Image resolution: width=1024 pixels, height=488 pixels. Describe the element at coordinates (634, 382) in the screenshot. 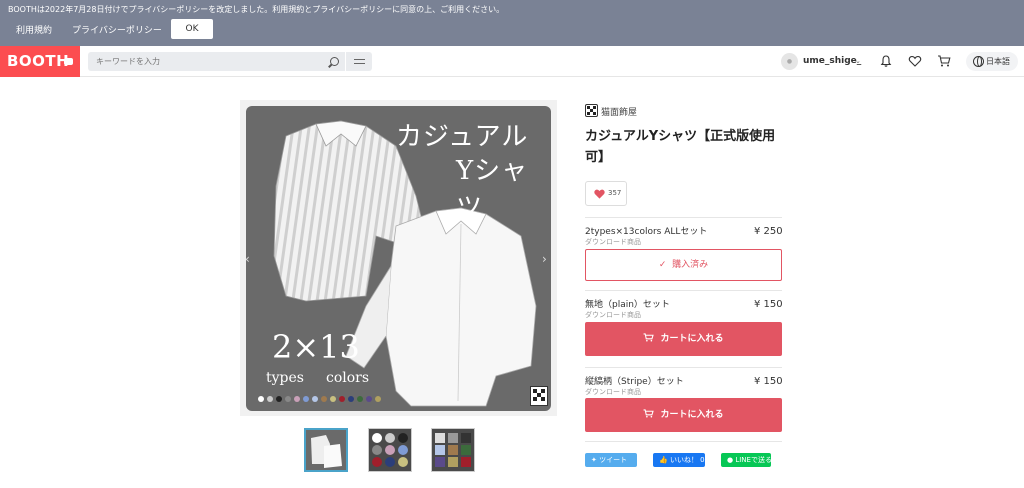

I see `variant-name: 縦縞柄（Stripe）セット` at that location.